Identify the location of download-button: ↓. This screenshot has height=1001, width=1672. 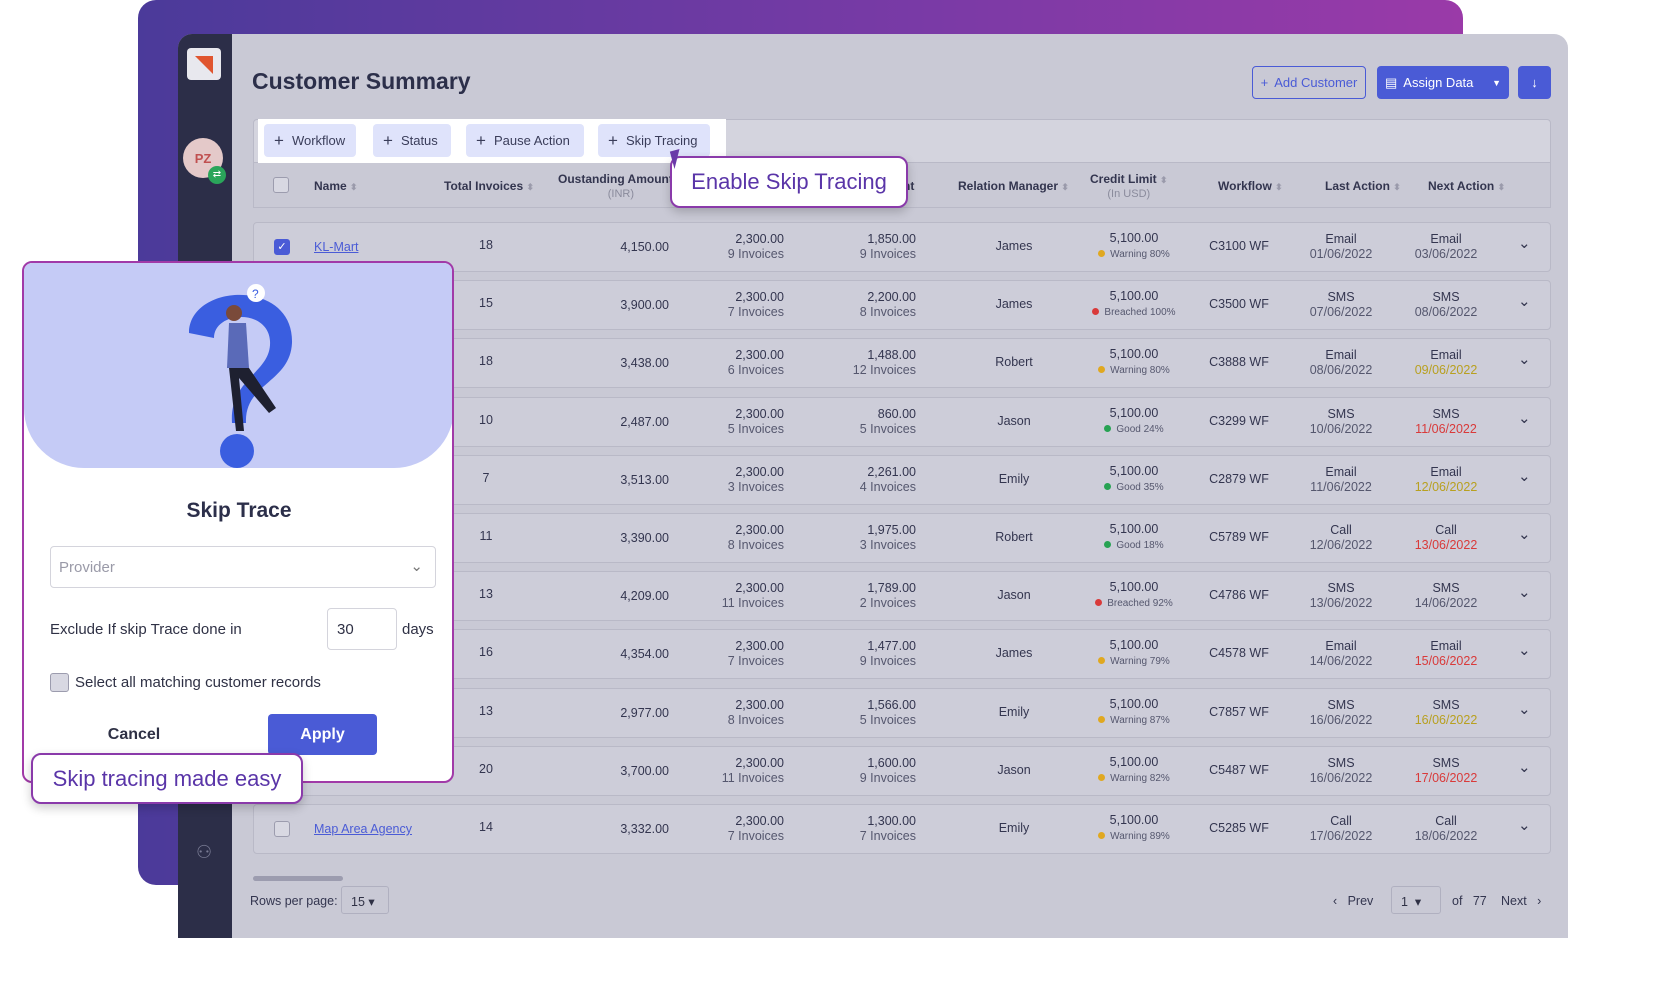
(1534, 82).